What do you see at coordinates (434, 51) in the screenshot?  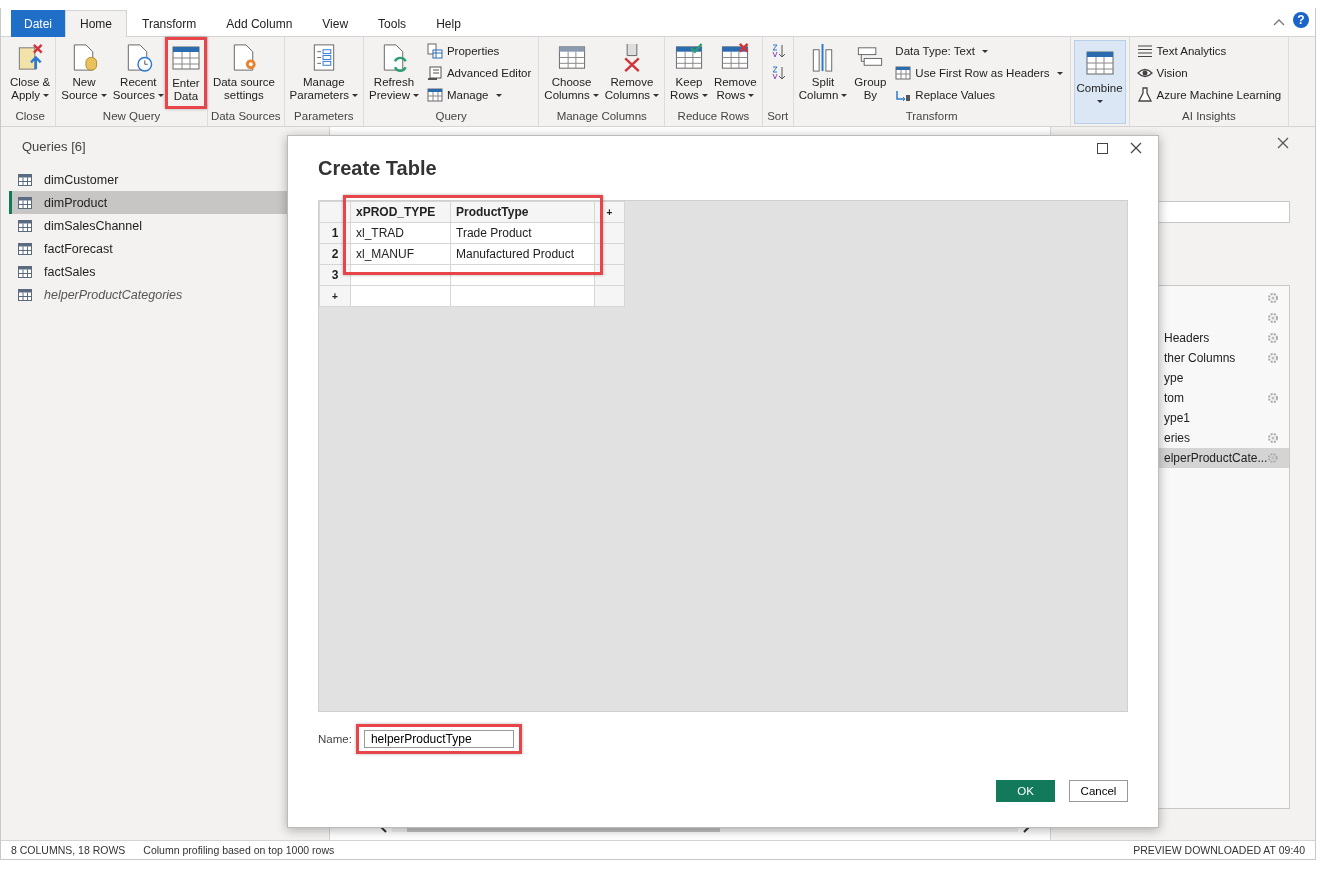 I see `properties-icon` at bounding box center [434, 51].